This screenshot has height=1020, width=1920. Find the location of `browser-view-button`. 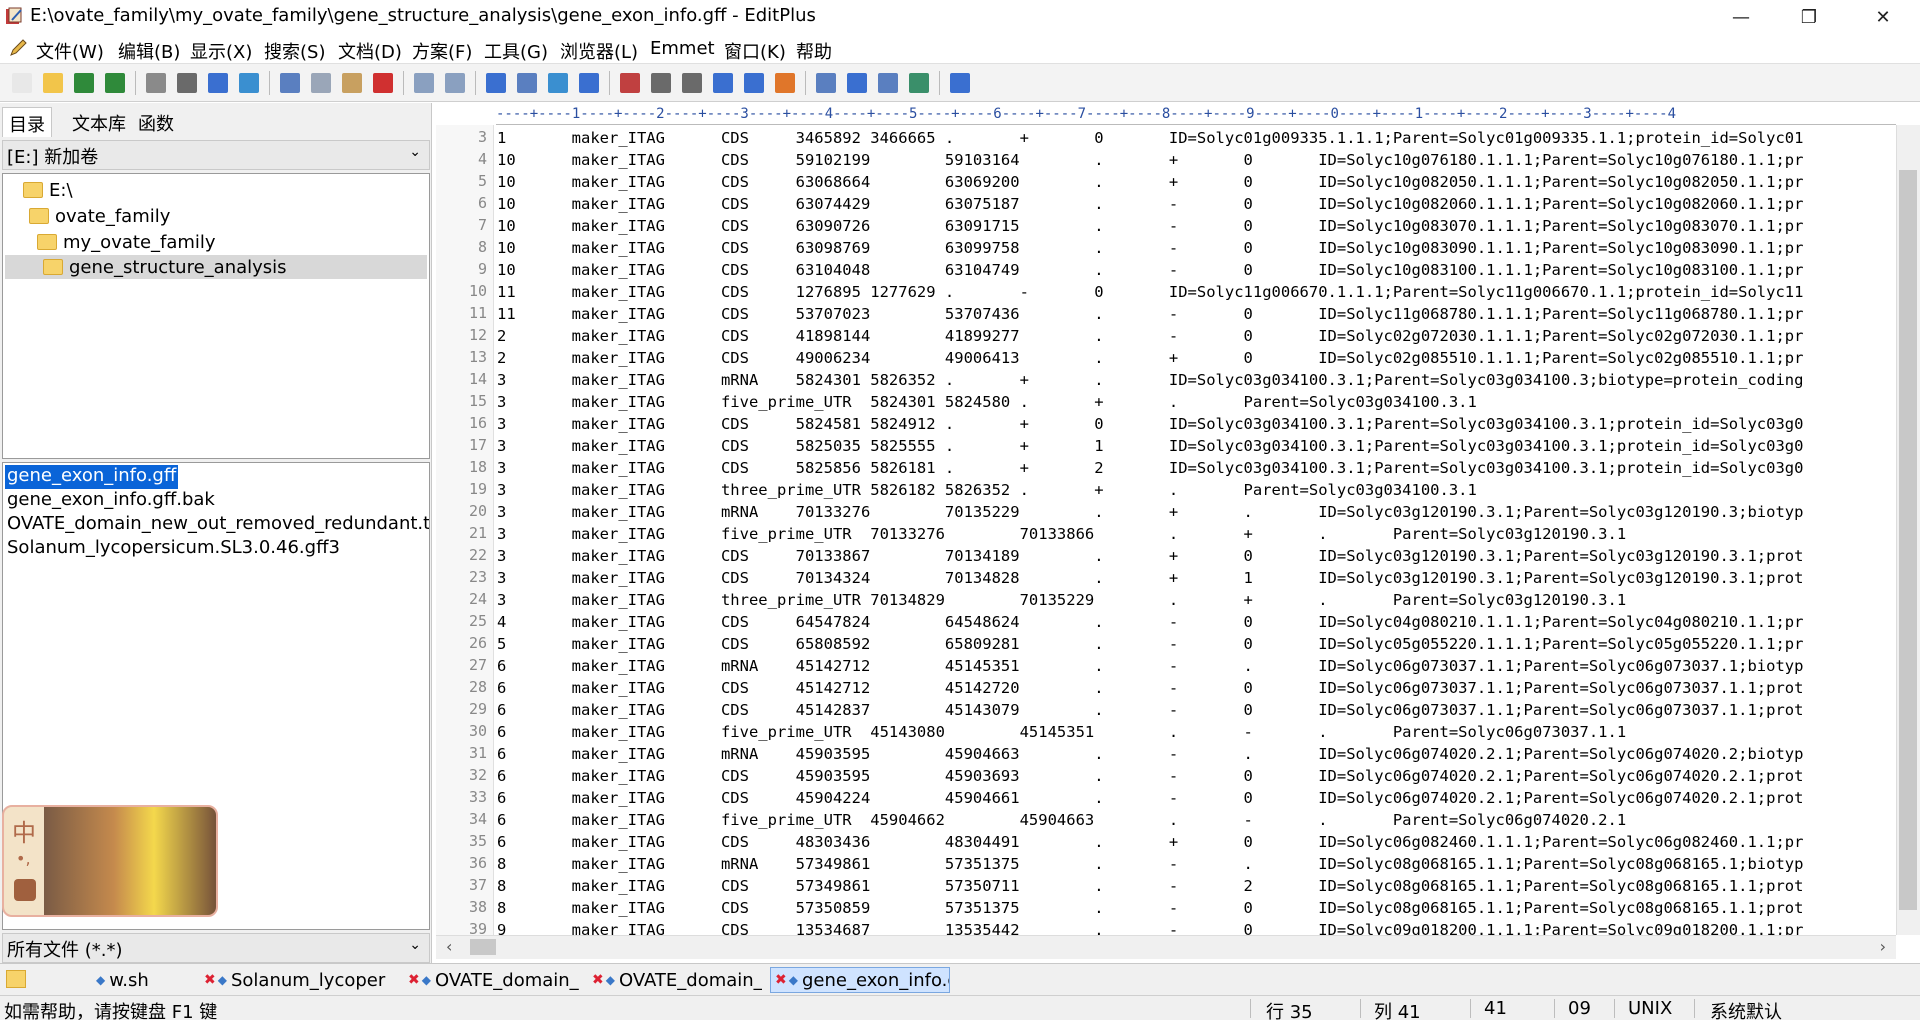

browser-view-button is located at coordinates (249, 83).